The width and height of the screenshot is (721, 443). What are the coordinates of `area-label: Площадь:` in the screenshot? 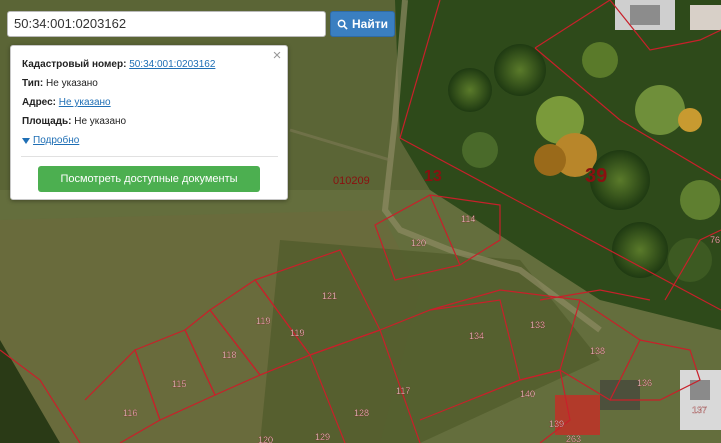 It's located at (47, 121).